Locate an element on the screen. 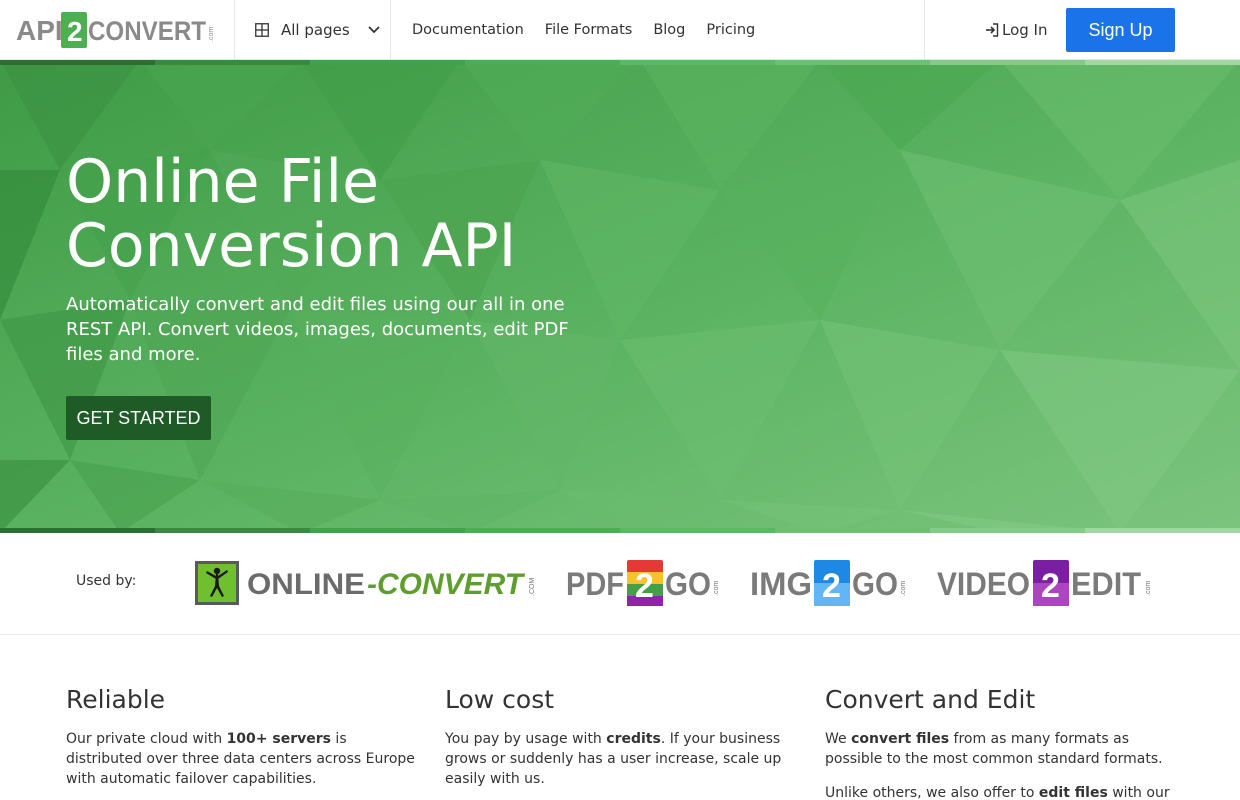 This screenshot has width=1240, height=800. logo-part1: API is located at coordinates (39, 30).